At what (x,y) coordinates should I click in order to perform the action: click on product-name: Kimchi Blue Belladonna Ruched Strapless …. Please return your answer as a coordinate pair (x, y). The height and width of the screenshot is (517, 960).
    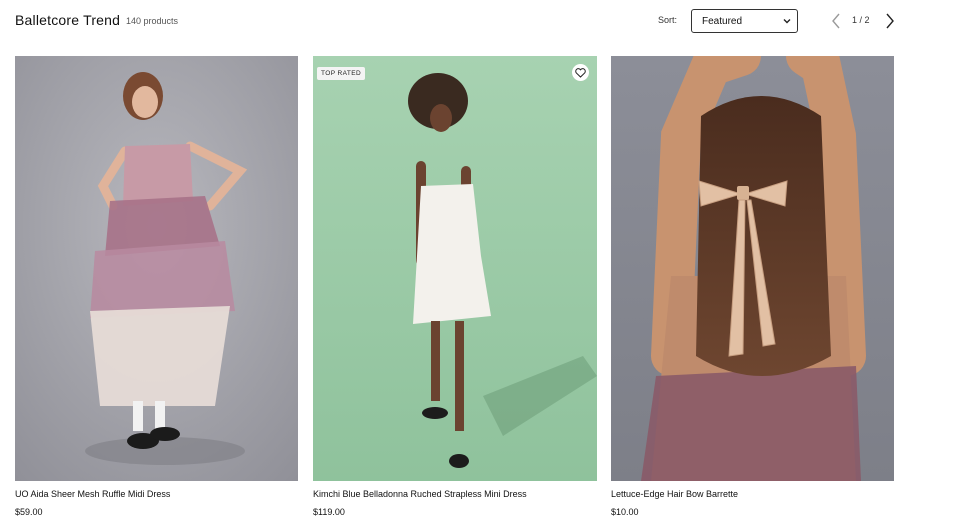
    Looking at the image, I should click on (455, 494).